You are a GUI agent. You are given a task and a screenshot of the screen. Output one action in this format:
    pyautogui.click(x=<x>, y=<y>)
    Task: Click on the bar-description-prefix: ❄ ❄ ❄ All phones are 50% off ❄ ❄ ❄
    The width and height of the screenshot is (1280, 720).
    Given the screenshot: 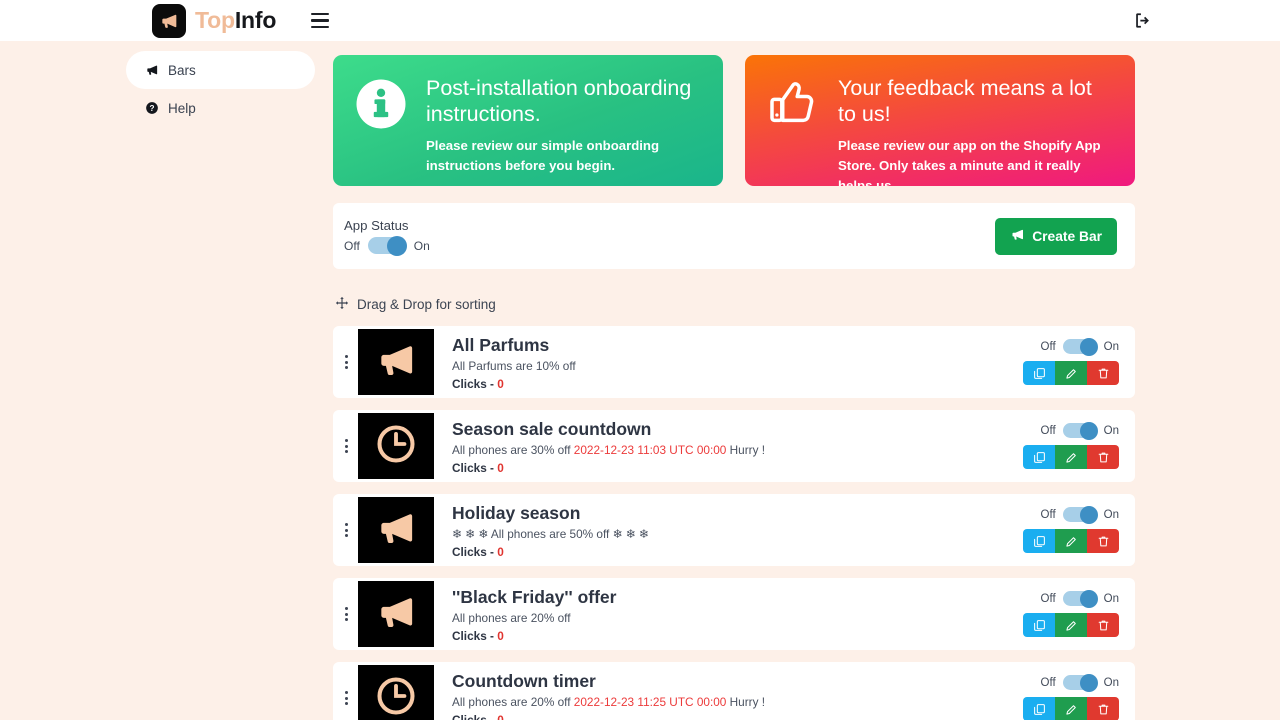 What is the action you would take?
    pyautogui.click(x=550, y=533)
    